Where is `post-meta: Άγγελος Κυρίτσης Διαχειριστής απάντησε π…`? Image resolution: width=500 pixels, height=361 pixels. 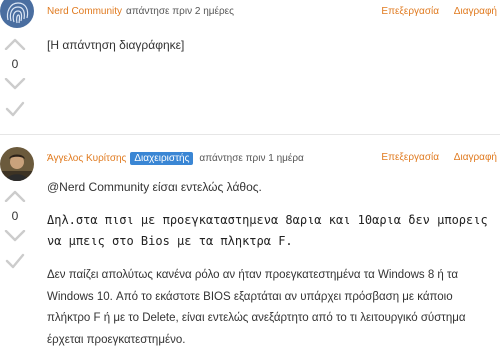 post-meta: Άγγελος Κυρίτσης Διαχειριστής απάντησε π… is located at coordinates (175, 158).